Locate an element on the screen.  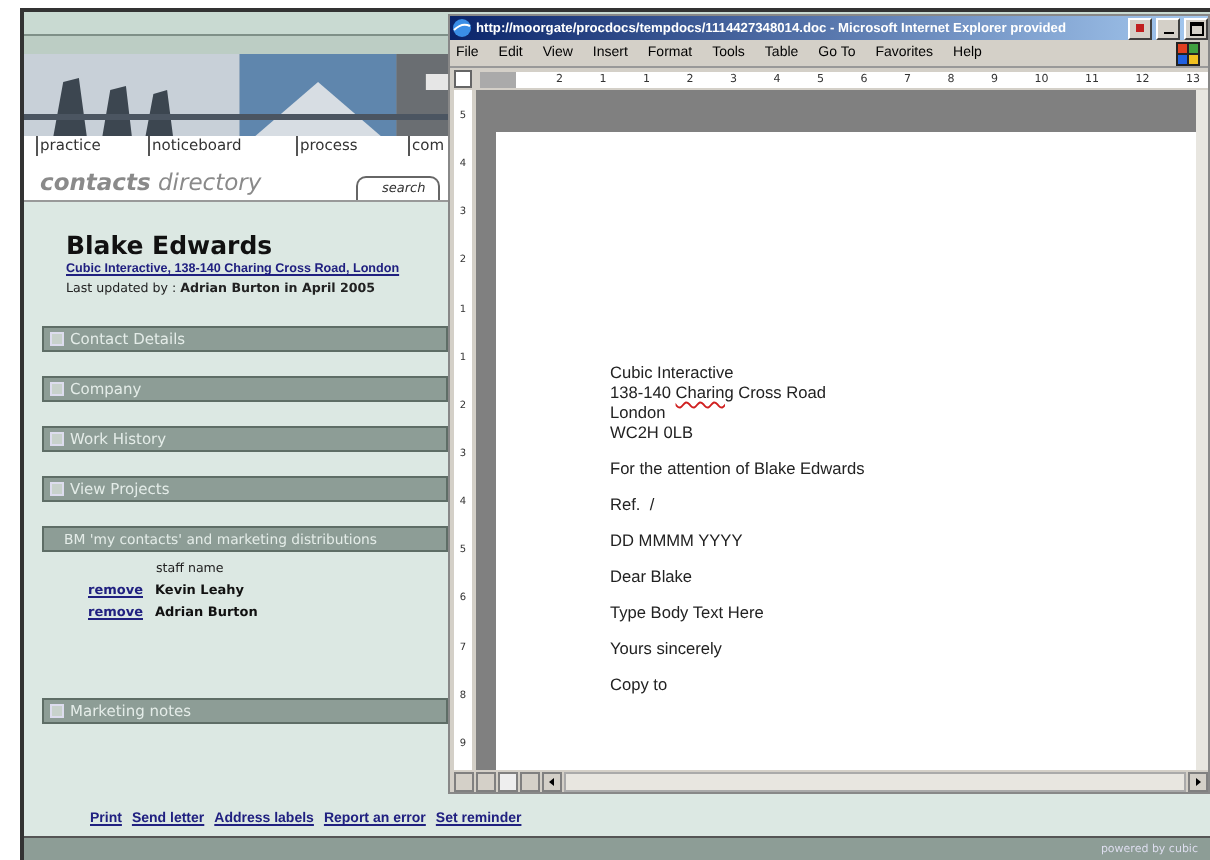
scroll-right-button is located at coordinates (1198, 781).